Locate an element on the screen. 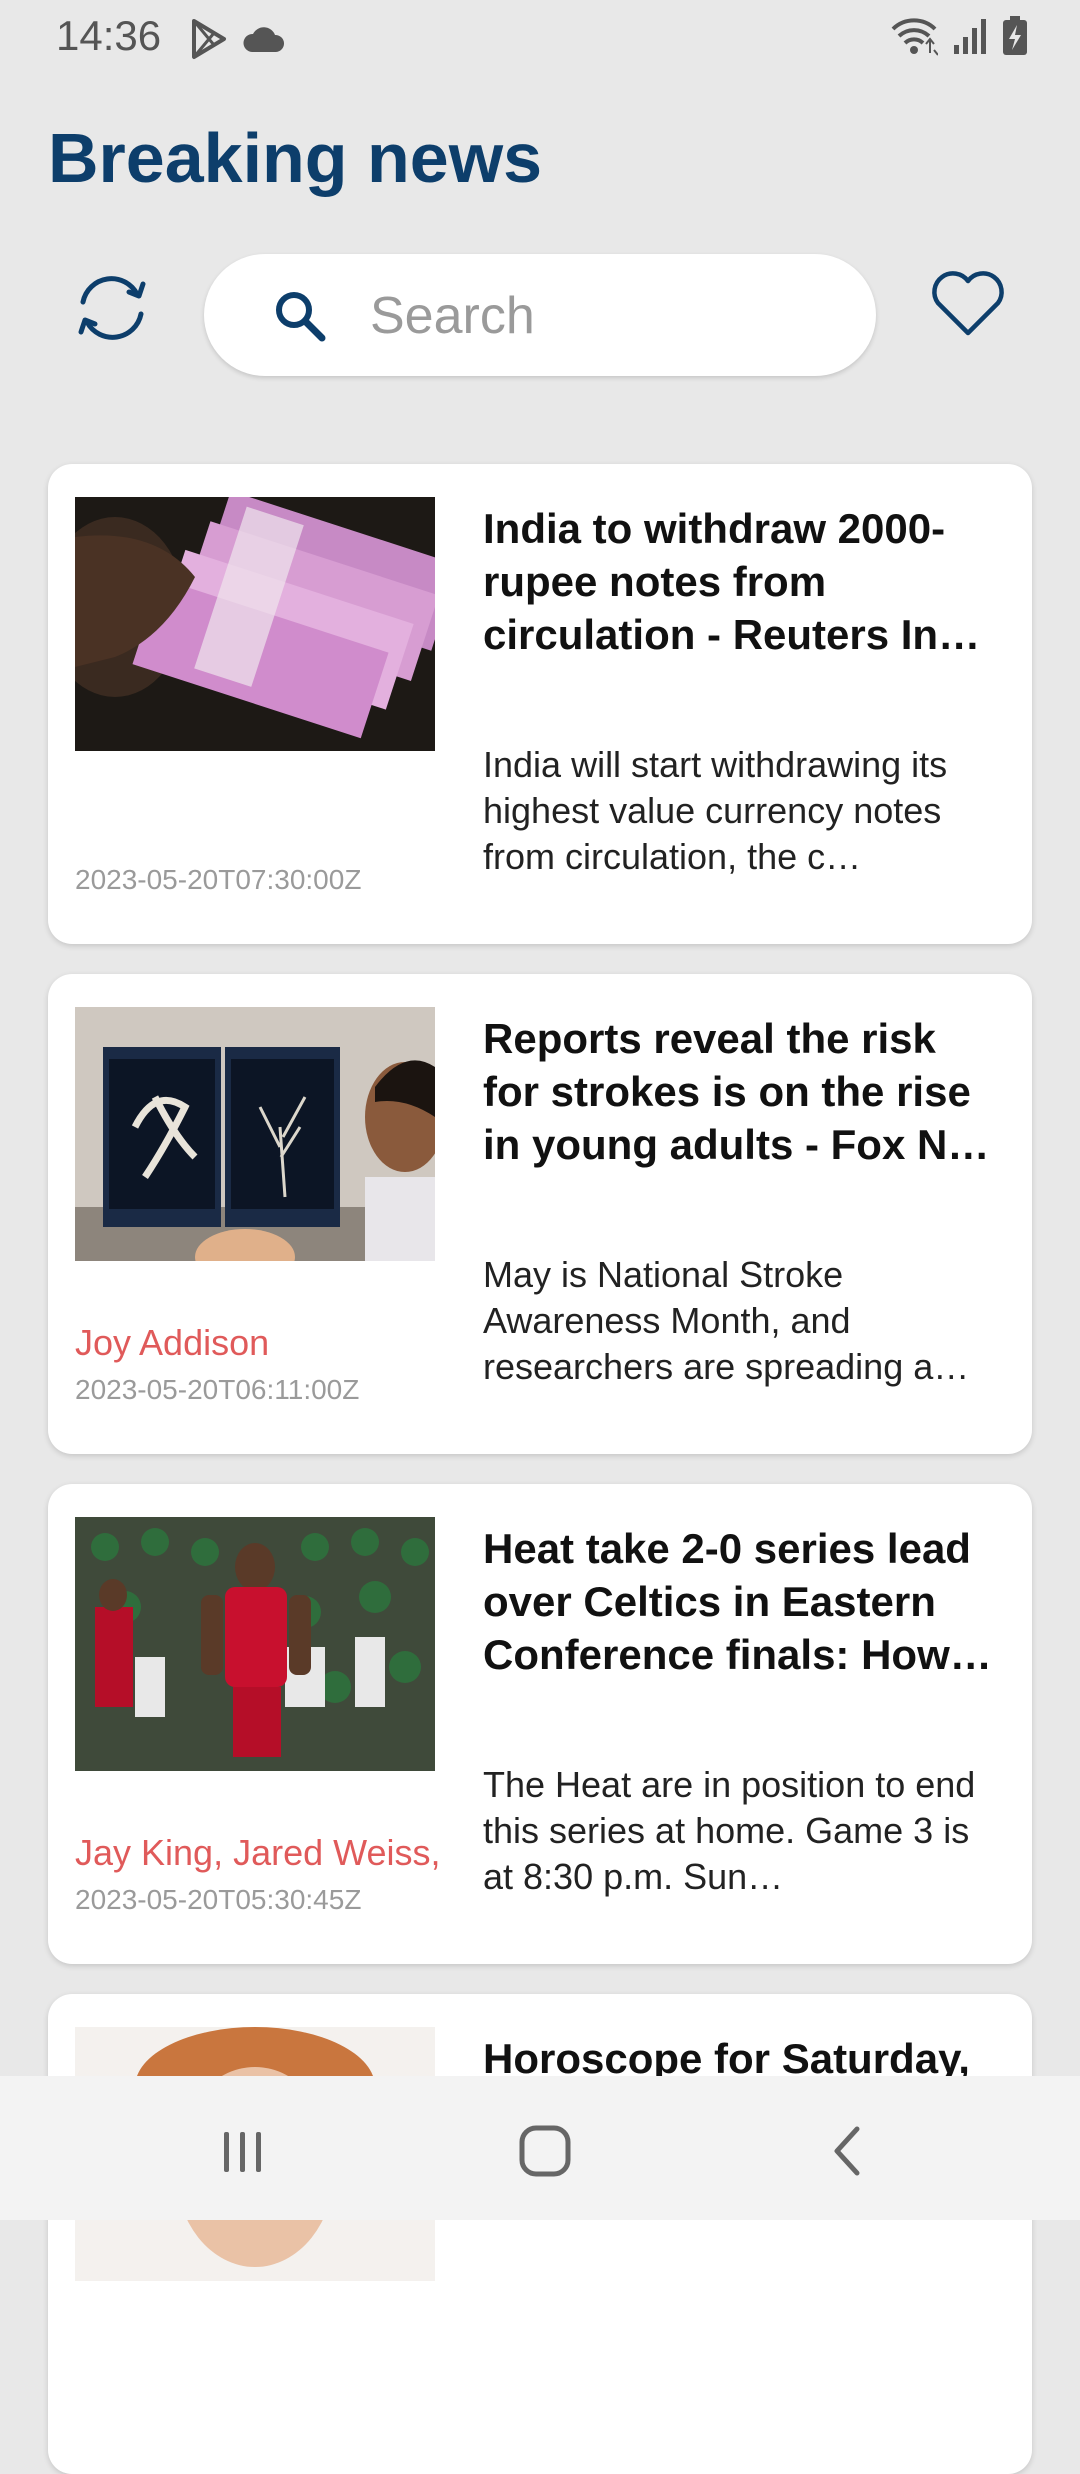 The width and height of the screenshot is (1080, 2474). search-box is located at coordinates (540, 315).